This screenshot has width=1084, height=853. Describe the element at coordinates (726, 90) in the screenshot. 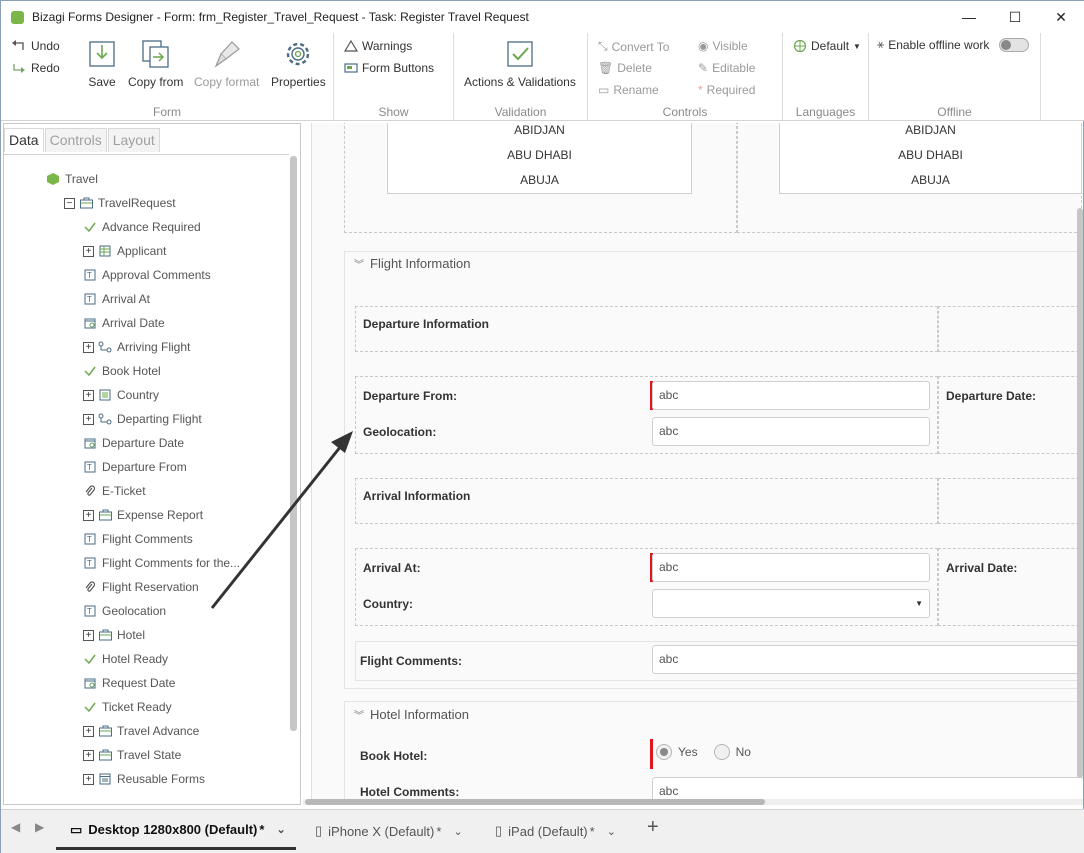

I see `required-button: * Required` at that location.